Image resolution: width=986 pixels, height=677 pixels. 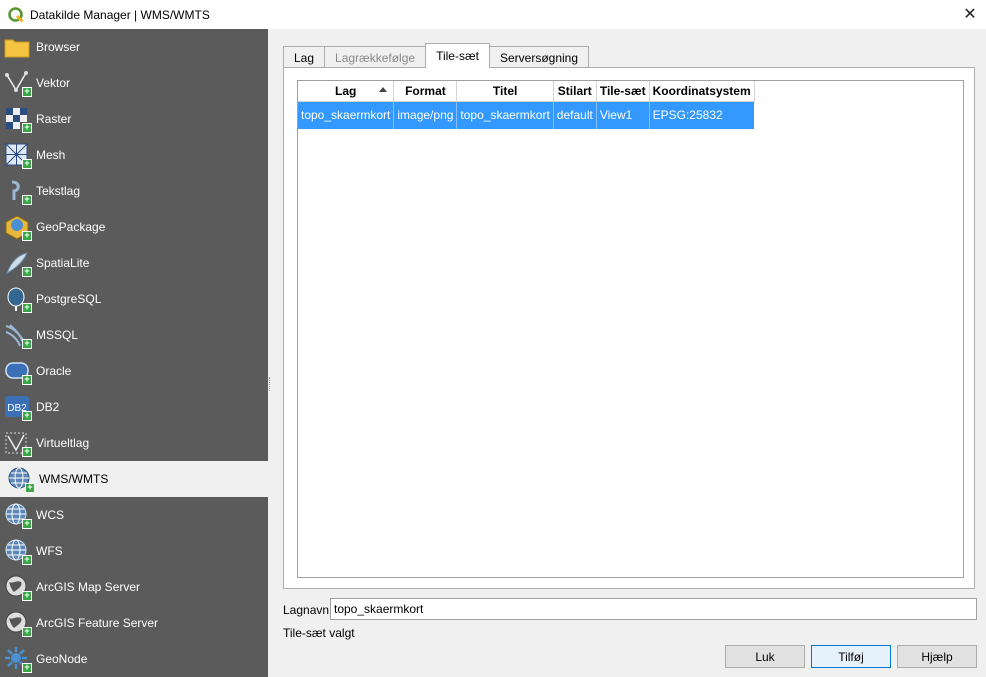 What do you see at coordinates (17, 551) in the screenshot?
I see `wfs-globe-icon: +` at bounding box center [17, 551].